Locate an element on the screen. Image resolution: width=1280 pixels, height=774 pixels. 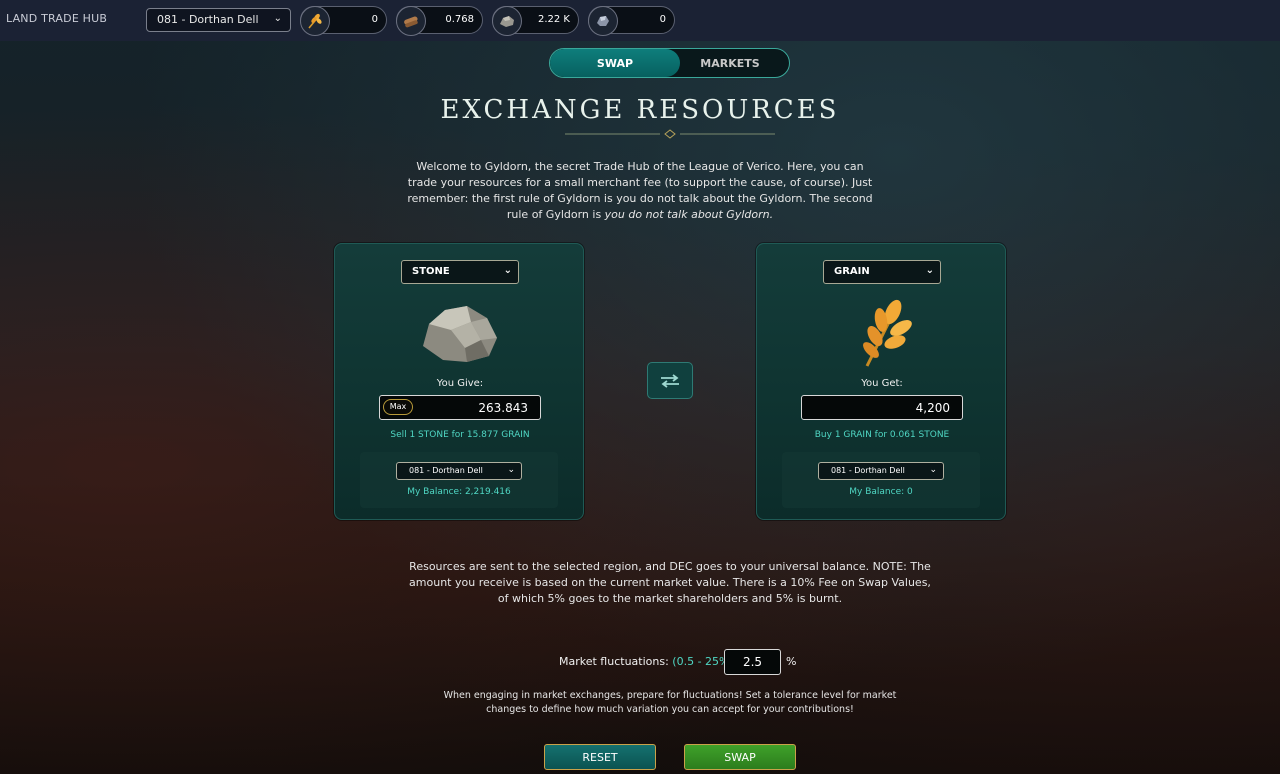
iron-balance: 0 is located at coordinates (662, 19).